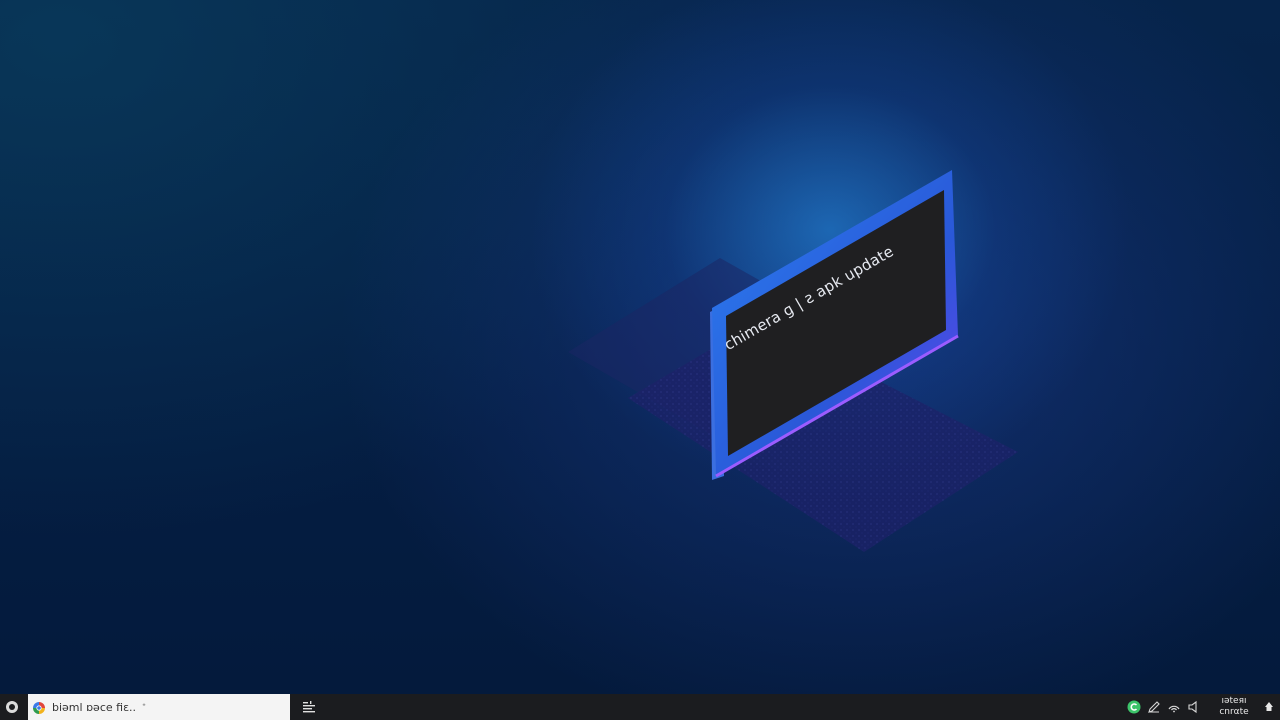 Image resolution: width=1280 pixels, height=720 pixels. I want to click on search-input-text: biəml ɒəce fiɛ.., so click(94, 707).